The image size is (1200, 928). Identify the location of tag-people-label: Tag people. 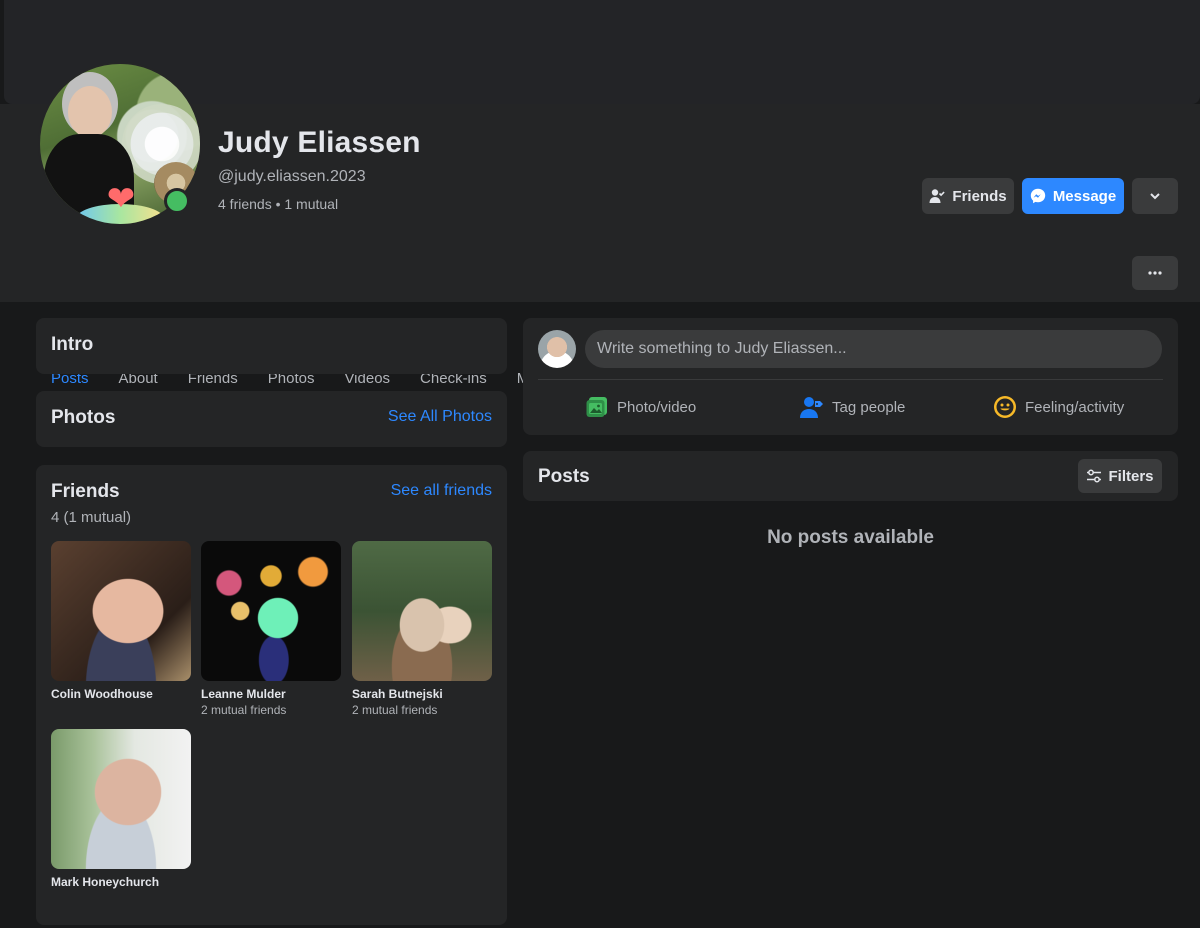
(869, 407).